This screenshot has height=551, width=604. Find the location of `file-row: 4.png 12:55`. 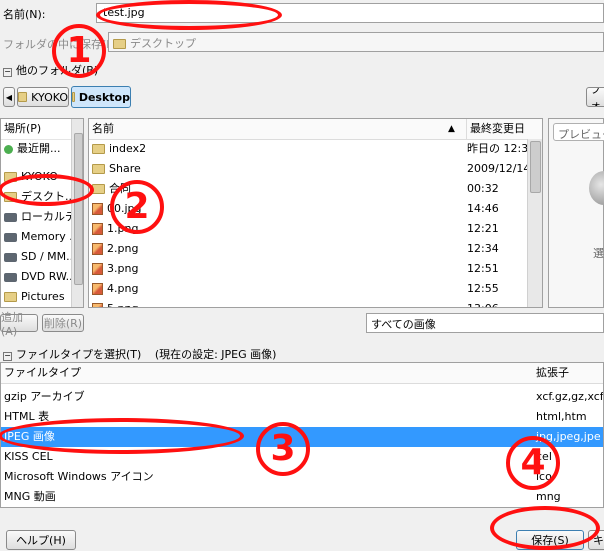

file-row: 4.png 12:55 is located at coordinates (315, 289).